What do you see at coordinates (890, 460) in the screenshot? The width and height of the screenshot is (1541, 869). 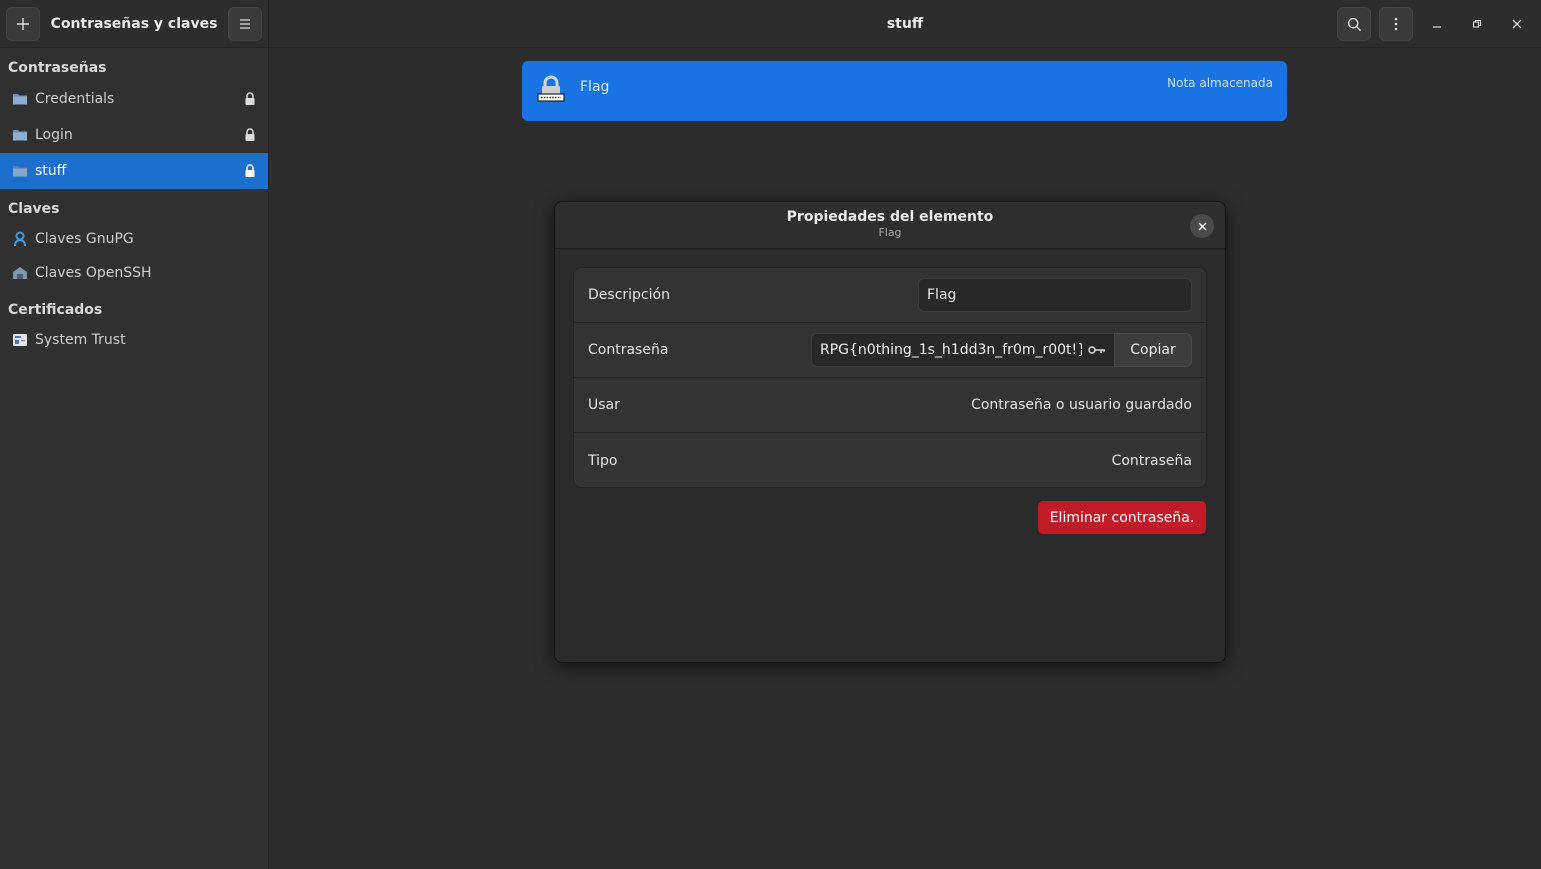 I see `type-row: Tipo Contraseña` at bounding box center [890, 460].